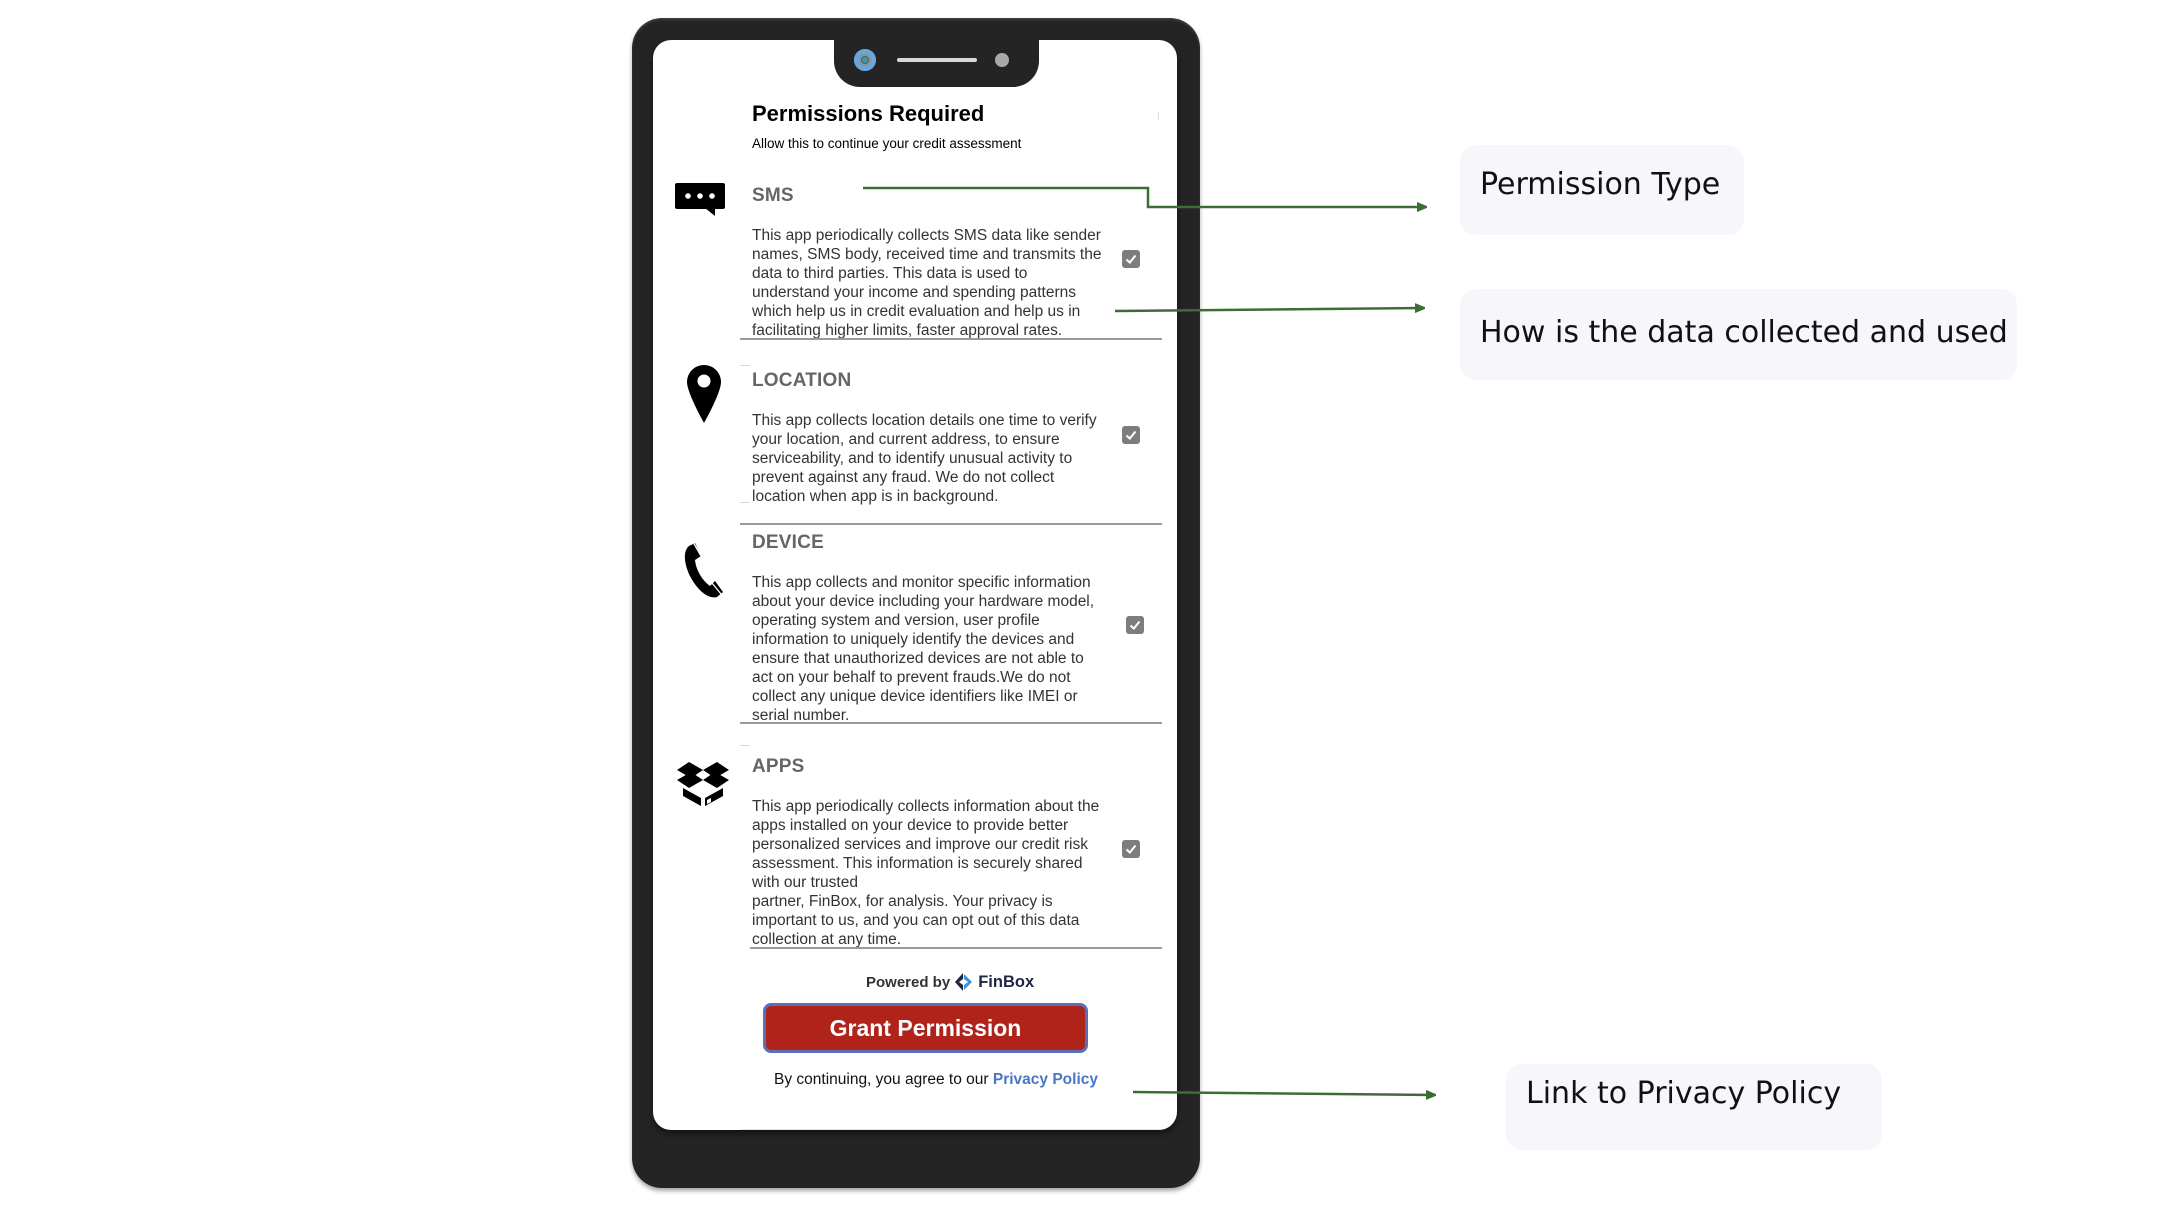 The image size is (2174, 1220). Describe the element at coordinates (778, 766) in the screenshot. I see `permission-label-apps: APPS` at that location.